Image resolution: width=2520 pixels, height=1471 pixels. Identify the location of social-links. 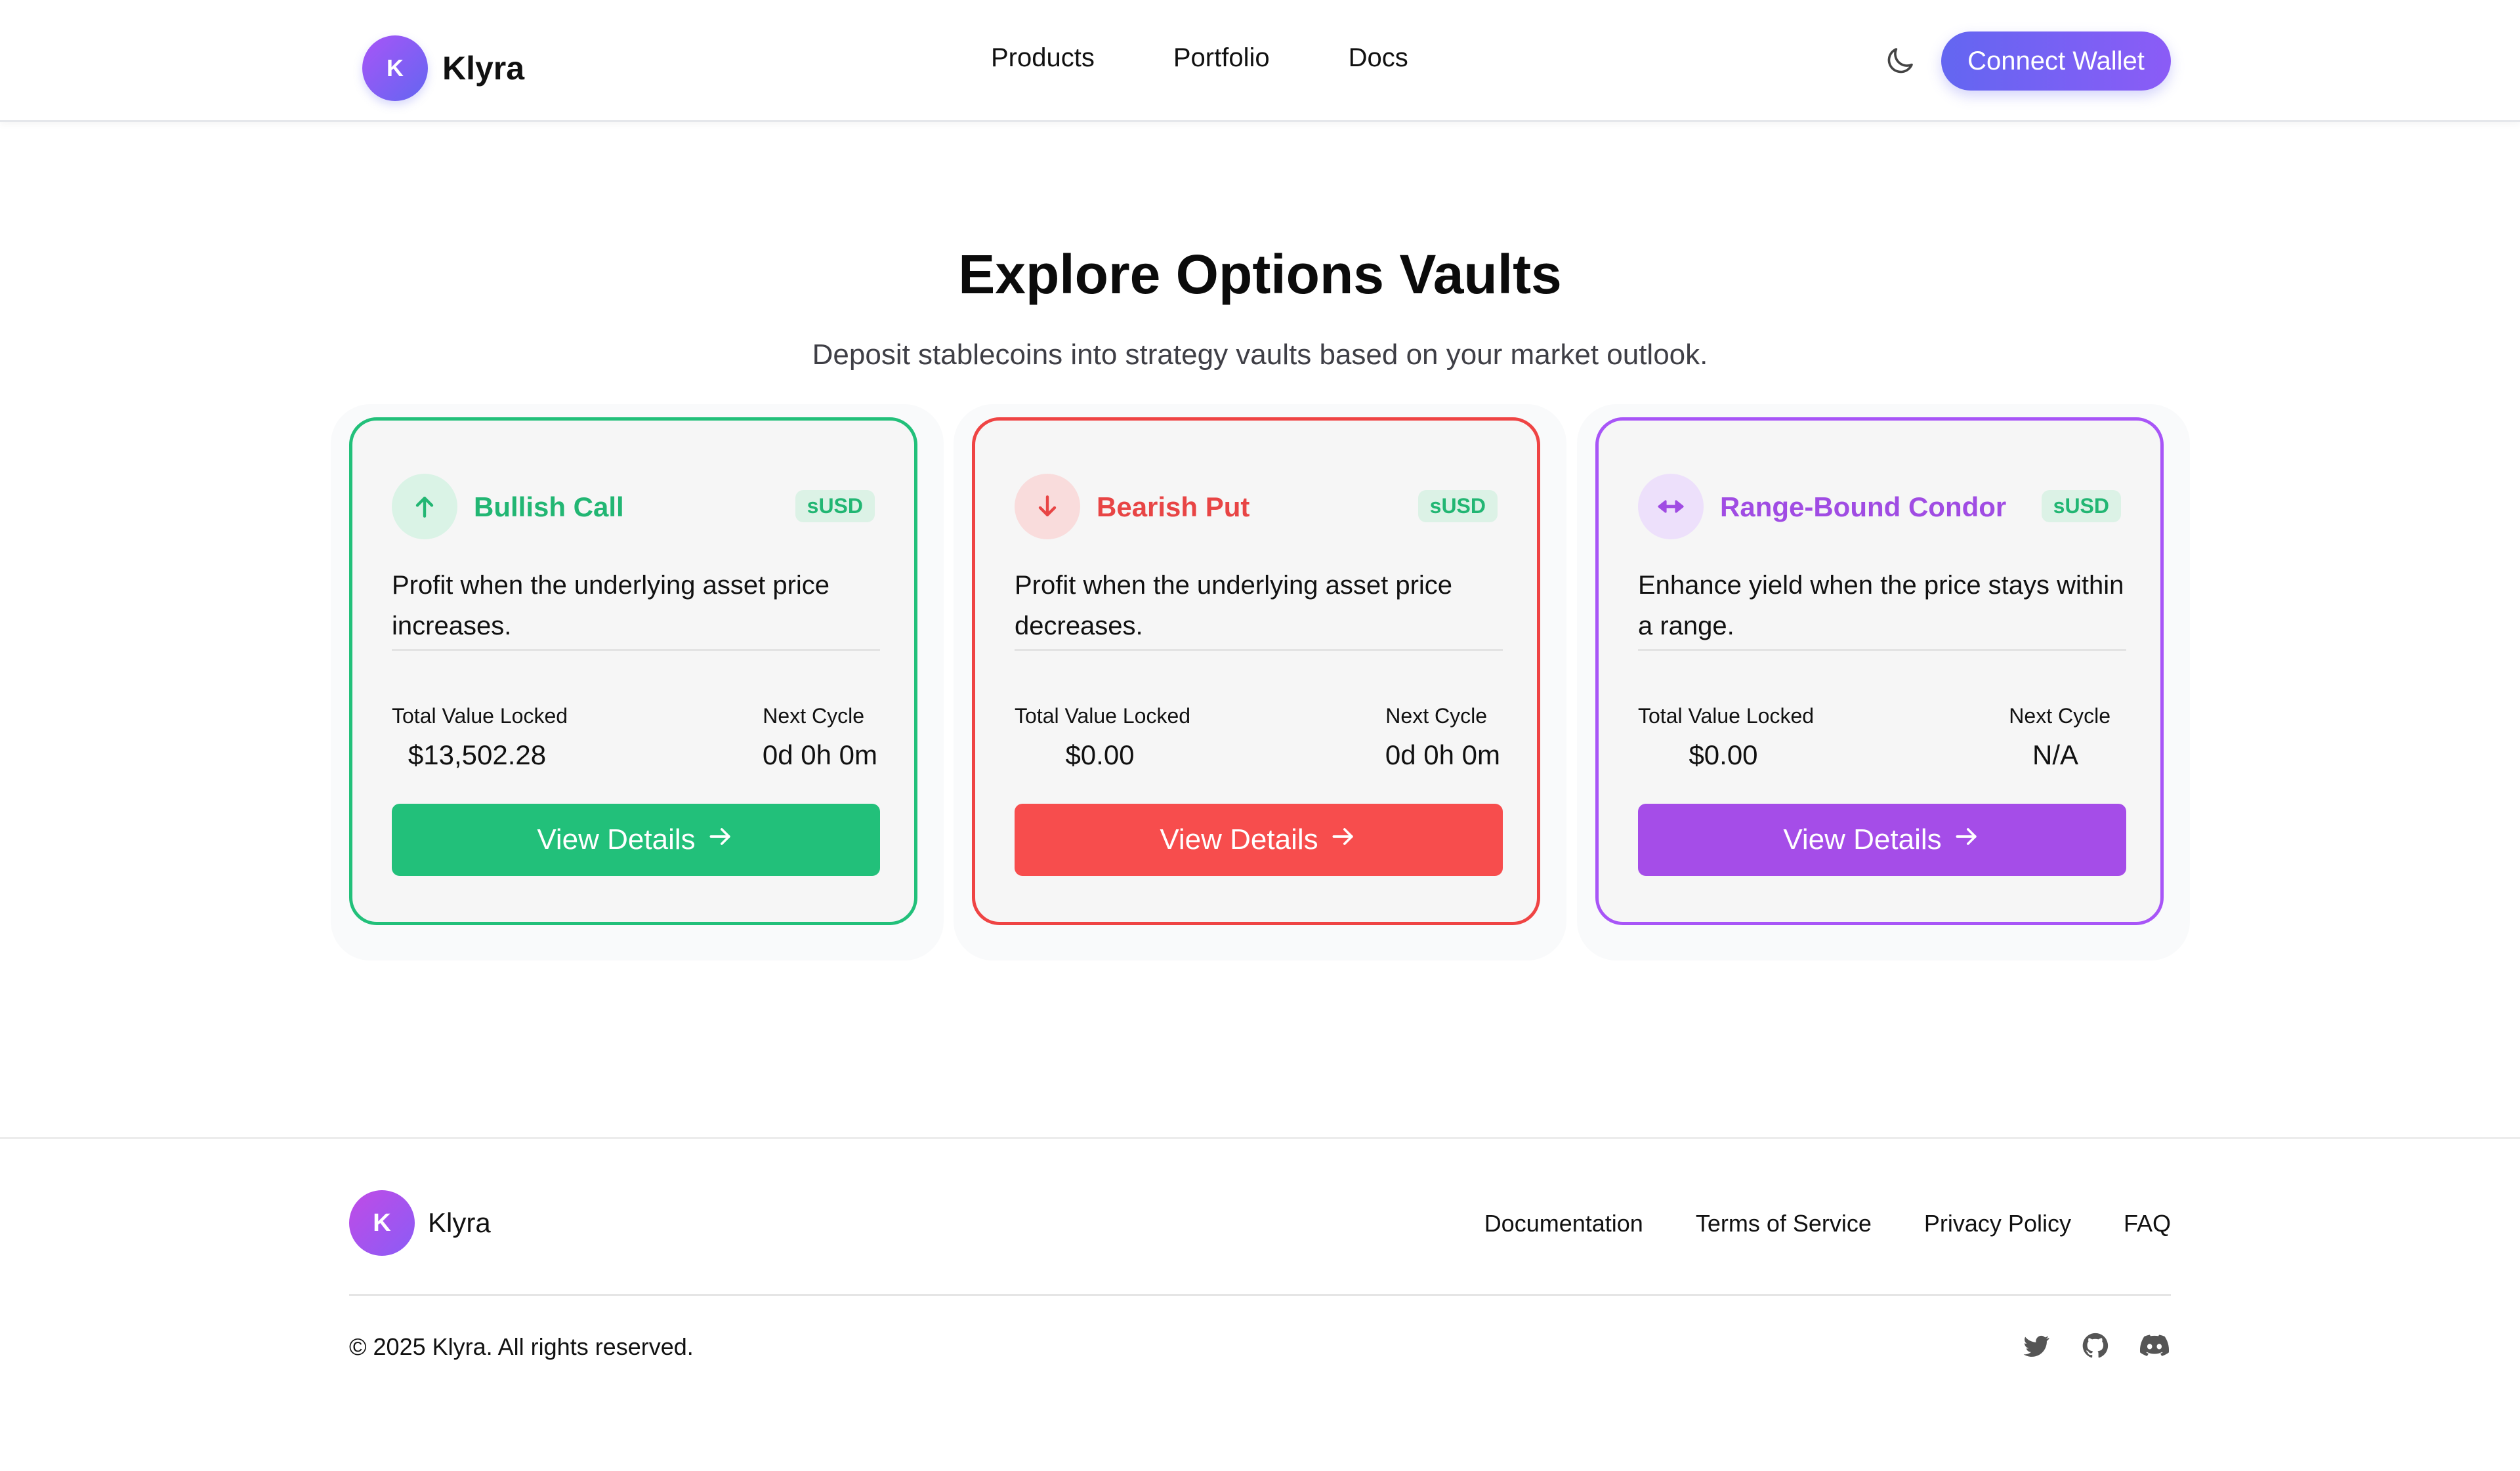
(2095, 1345).